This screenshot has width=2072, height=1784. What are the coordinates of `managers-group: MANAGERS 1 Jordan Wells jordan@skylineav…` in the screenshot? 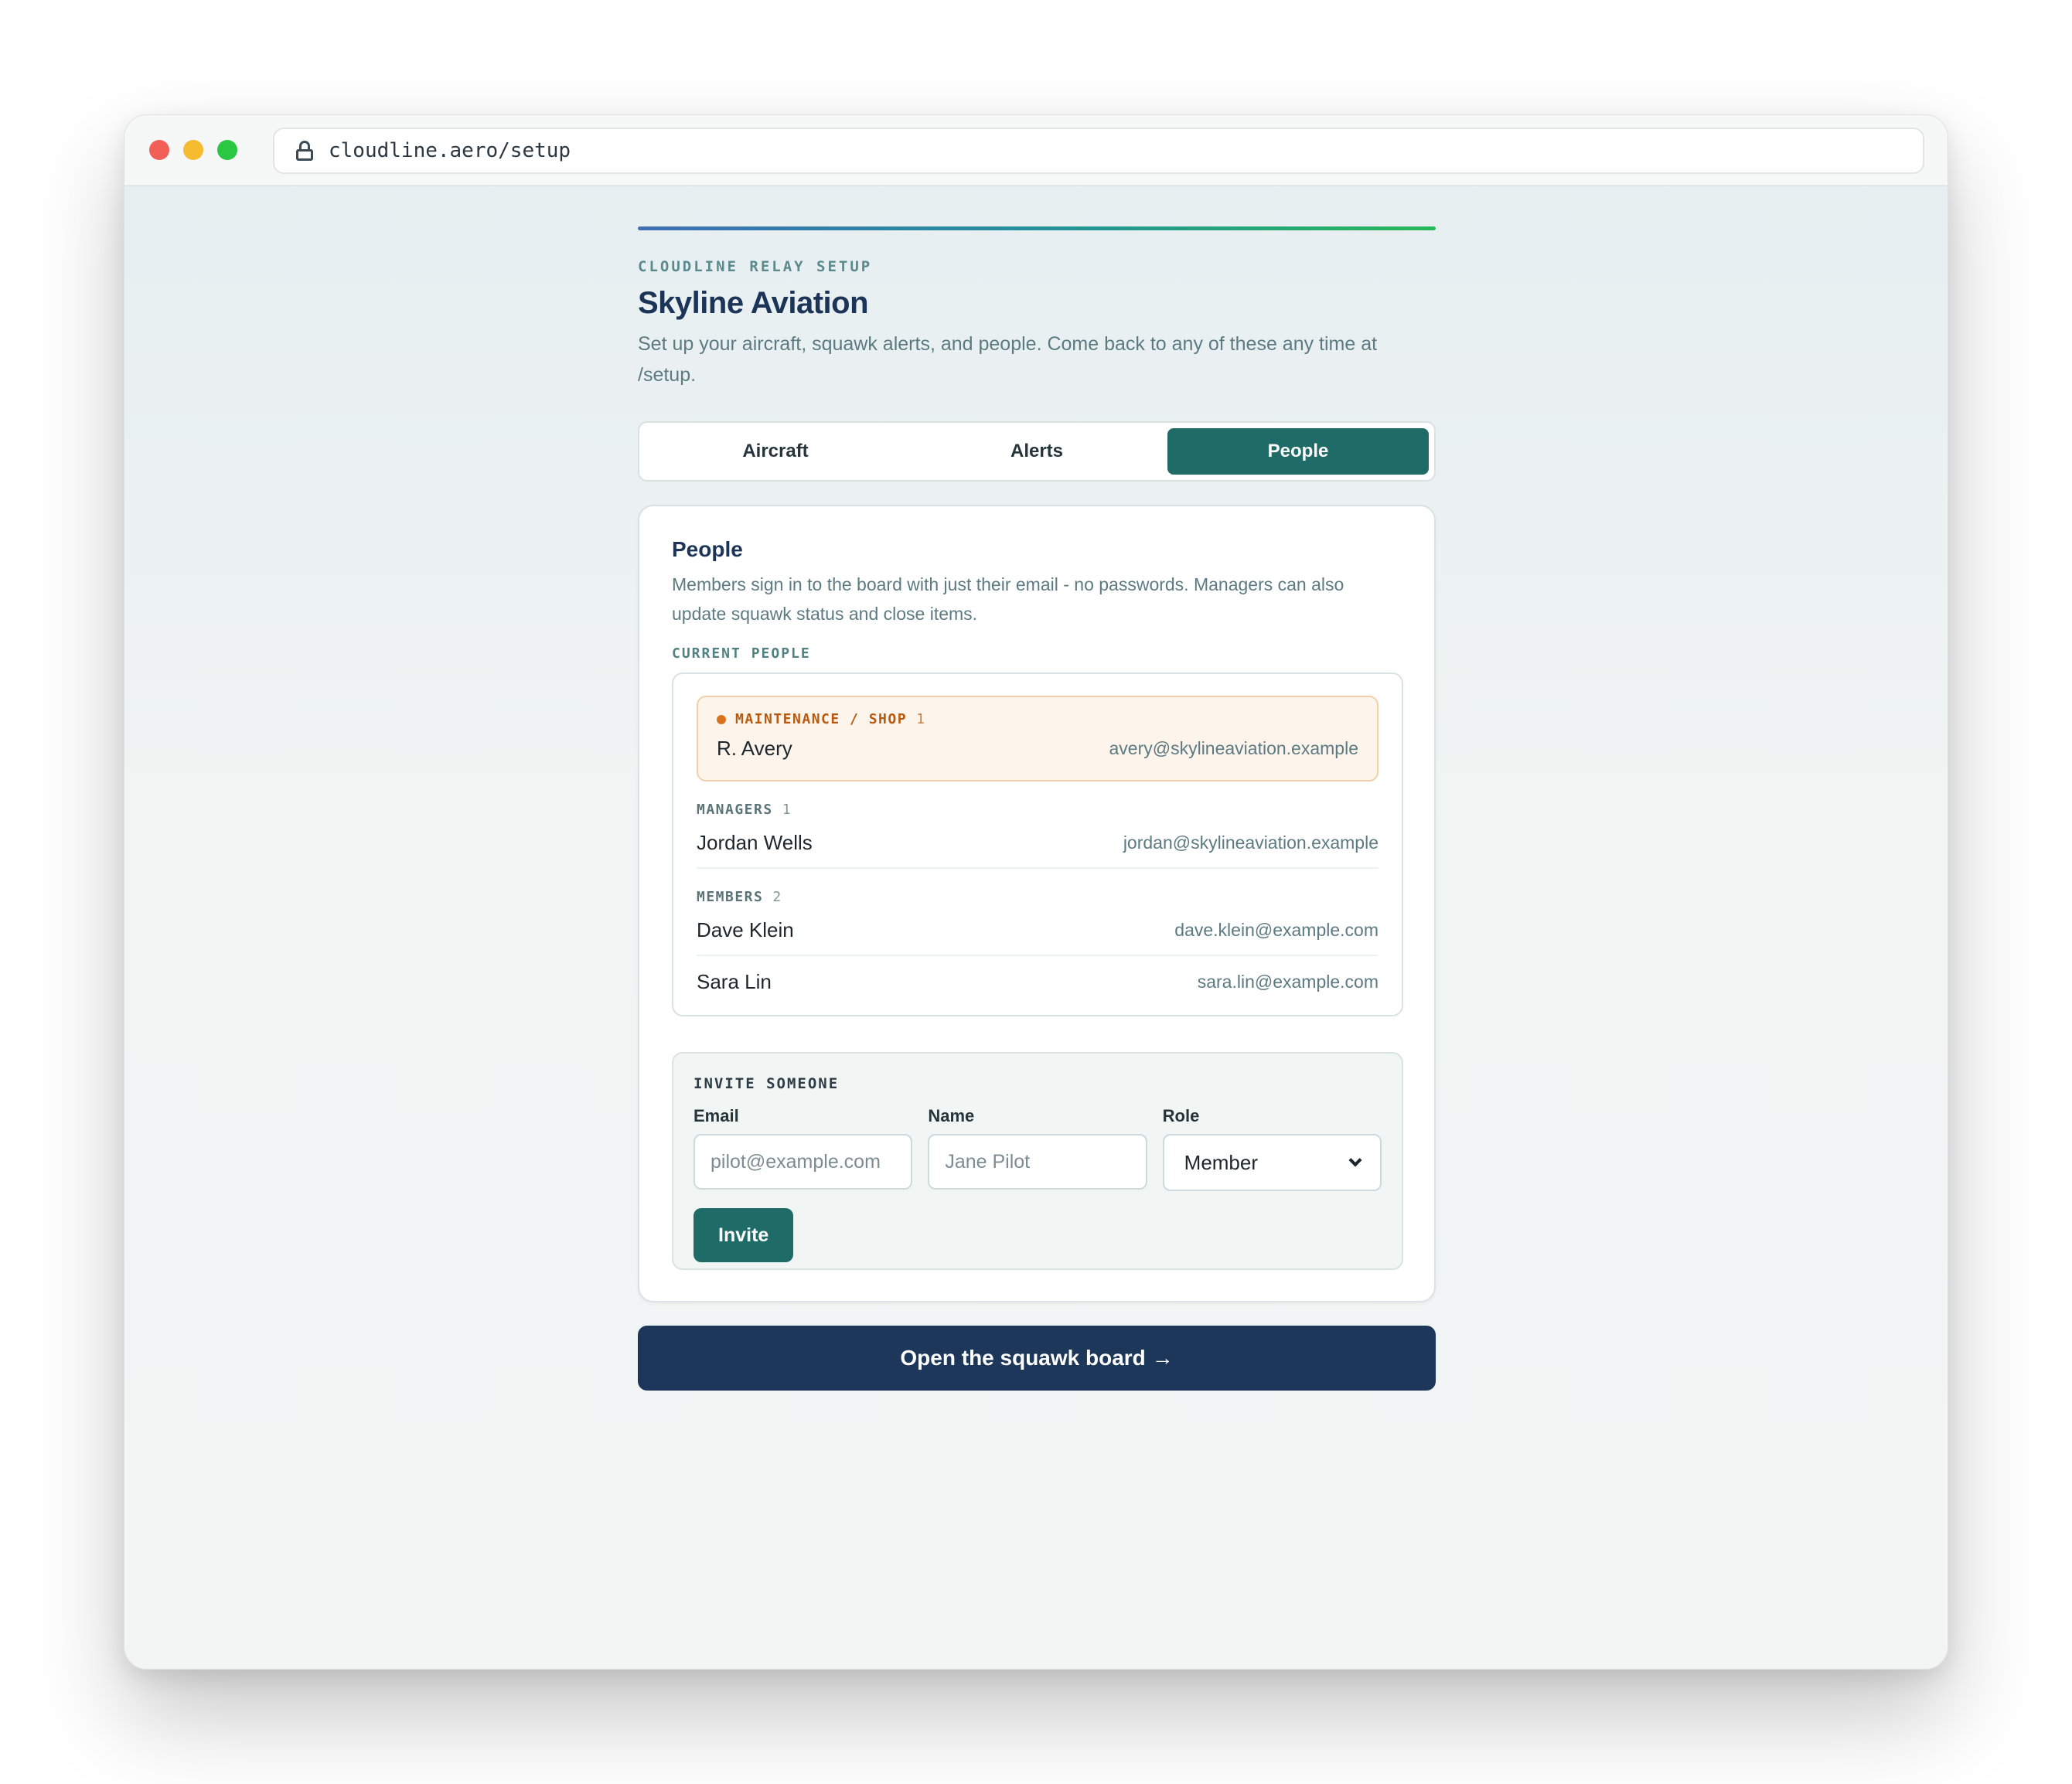 It's located at (1038, 835).